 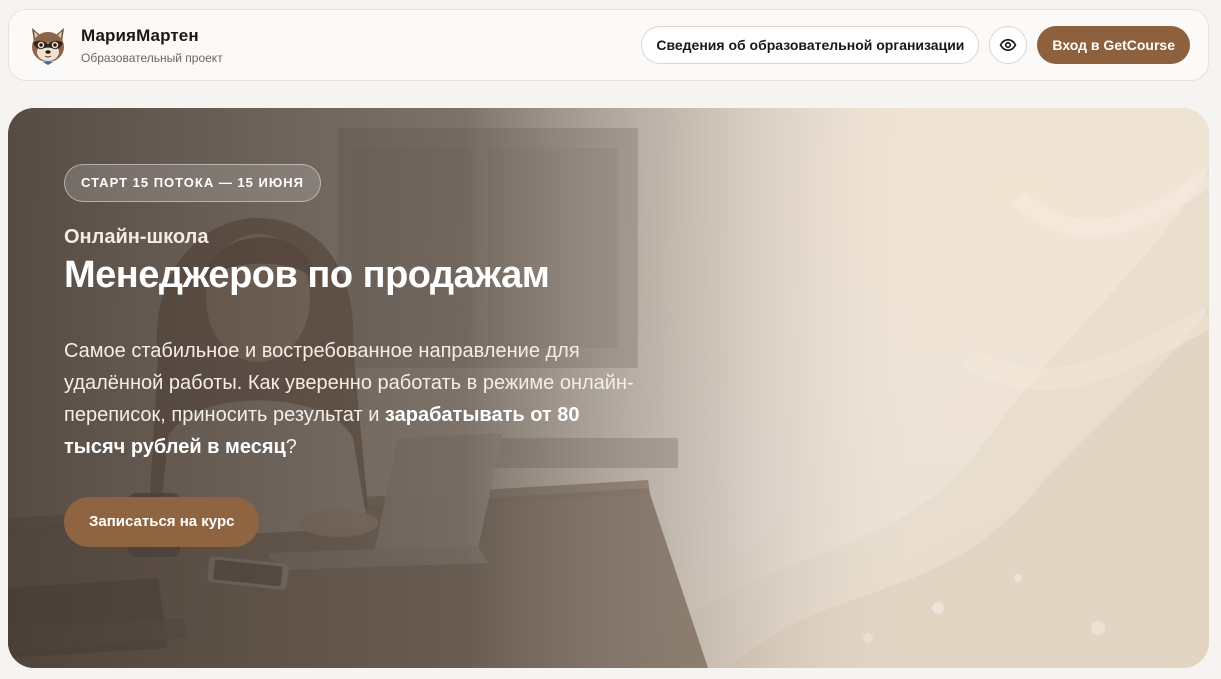 What do you see at coordinates (162, 521) in the screenshot?
I see `enroll-button: Записаться на курс` at bounding box center [162, 521].